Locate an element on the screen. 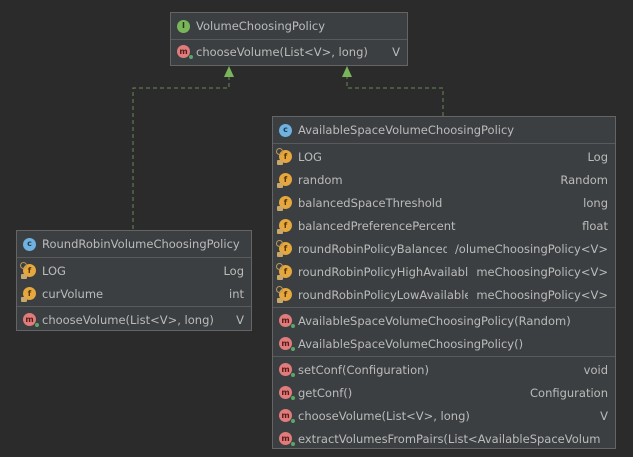 Image resolution: width=633 pixels, height=457 pixels. roundrobin-name: RoundRobinVolumeChoosingPolicy is located at coordinates (141, 244).